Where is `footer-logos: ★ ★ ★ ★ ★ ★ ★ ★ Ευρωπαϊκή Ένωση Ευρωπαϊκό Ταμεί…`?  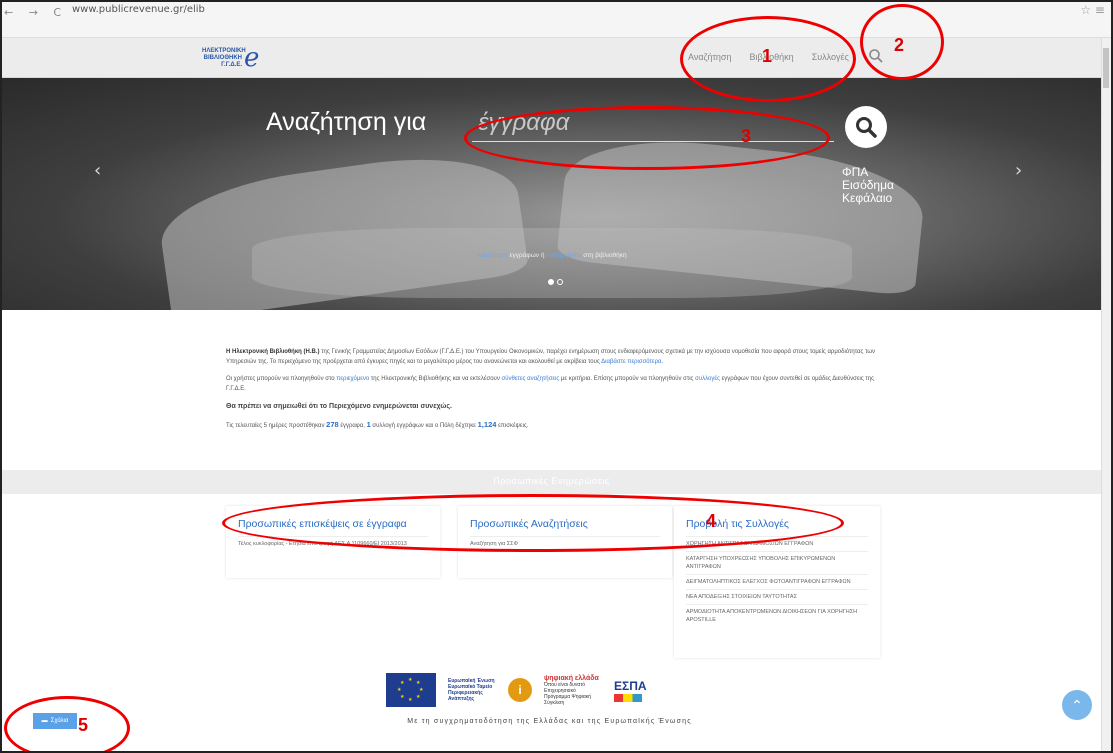
footer-logos: ★ ★ ★ ★ ★ ★ ★ ★ Ευρωπαϊκή Ένωση Ευρωπαϊκό Ταμεί… is located at coordinates (561, 690).